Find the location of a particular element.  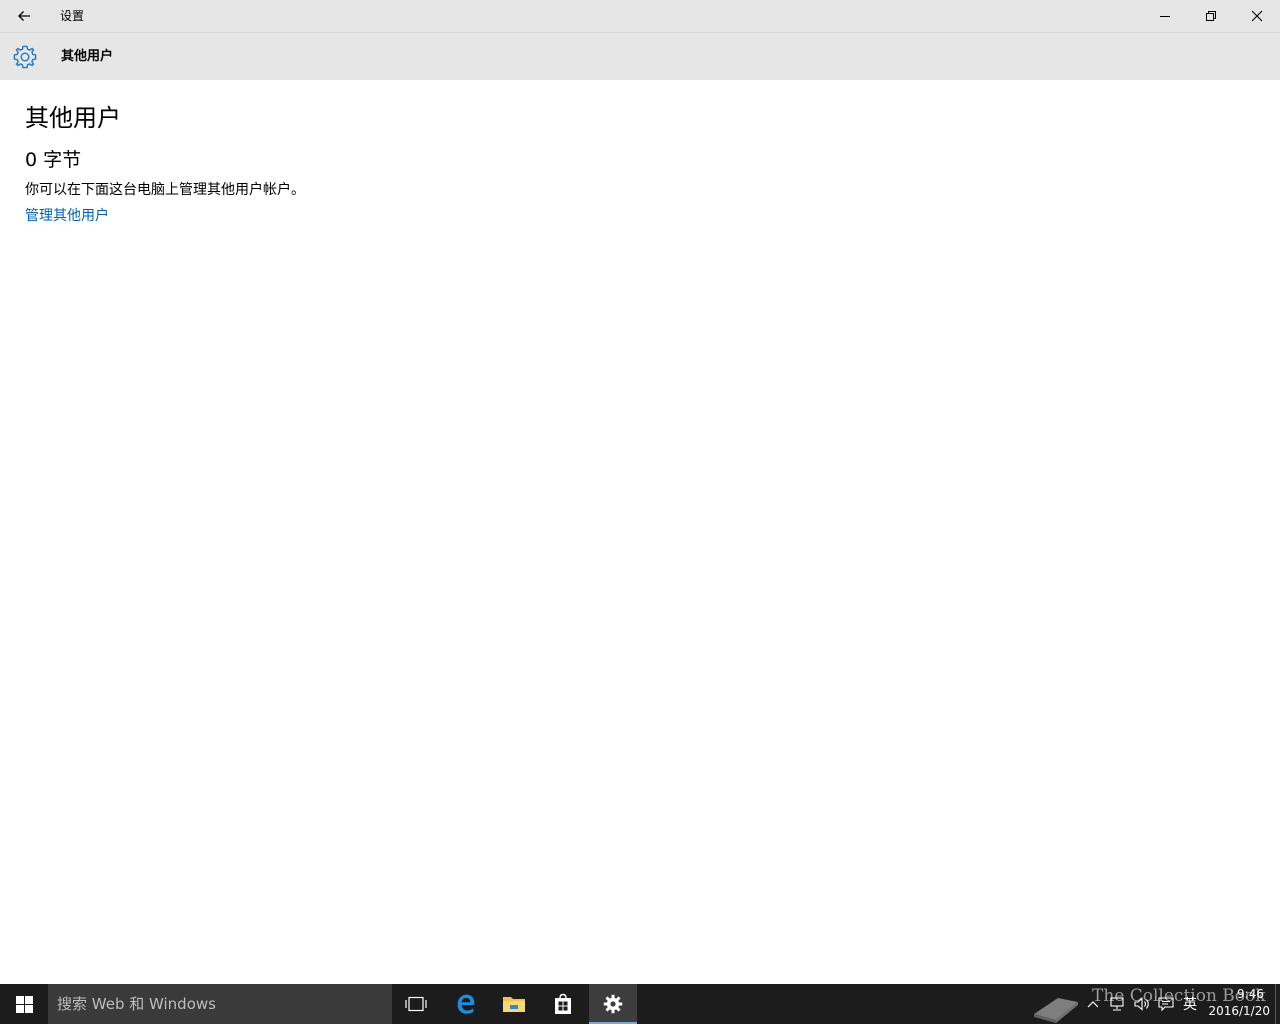

back-button is located at coordinates (24, 16).